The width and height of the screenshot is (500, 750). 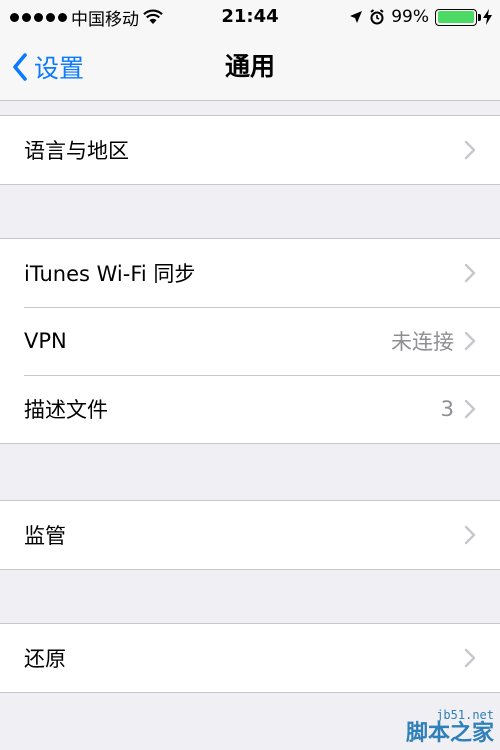 I want to click on battery-icon, so click(x=458, y=17).